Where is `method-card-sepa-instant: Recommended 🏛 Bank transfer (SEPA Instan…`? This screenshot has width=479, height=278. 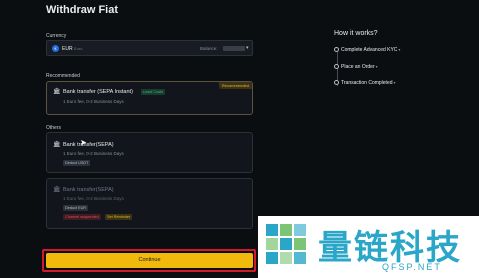 method-card-sepa-instant: Recommended 🏛 Bank transfer (SEPA Instan… is located at coordinates (149, 98).